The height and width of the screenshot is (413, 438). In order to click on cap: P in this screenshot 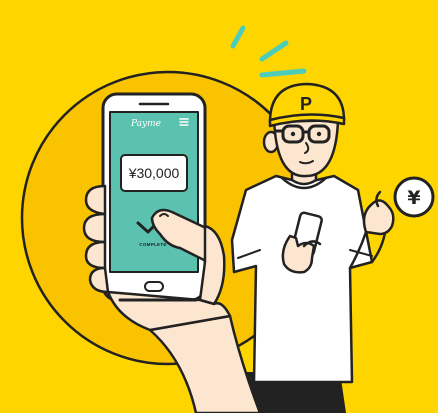, I will do `click(307, 105)`.